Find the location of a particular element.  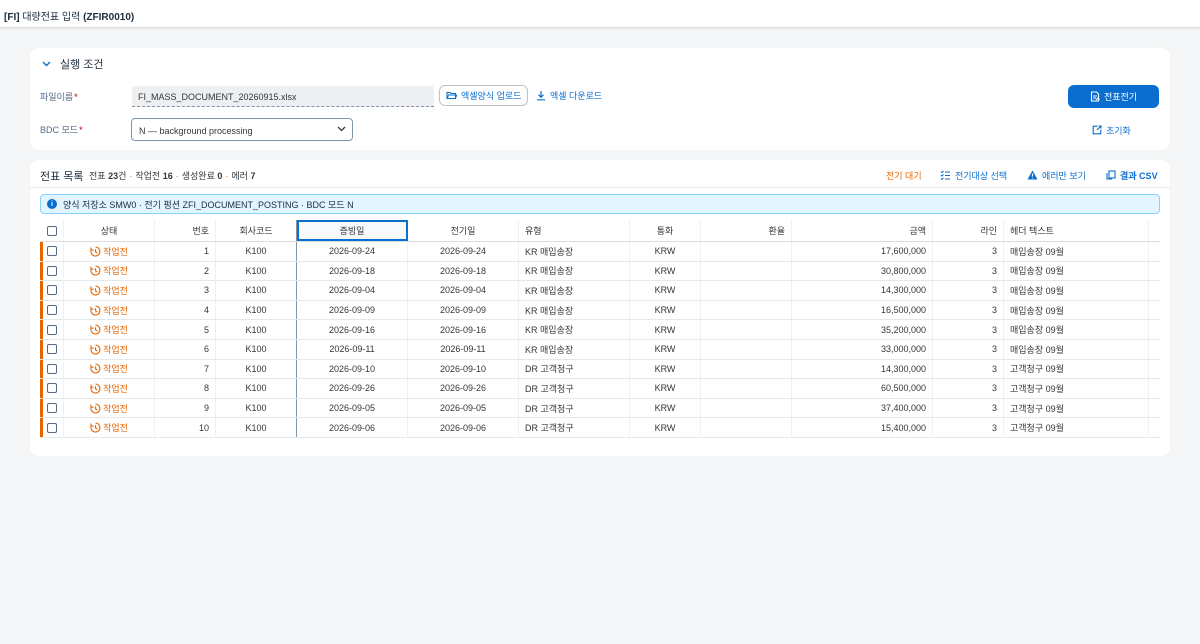

column-header-status: 상태 is located at coordinates (109, 230).